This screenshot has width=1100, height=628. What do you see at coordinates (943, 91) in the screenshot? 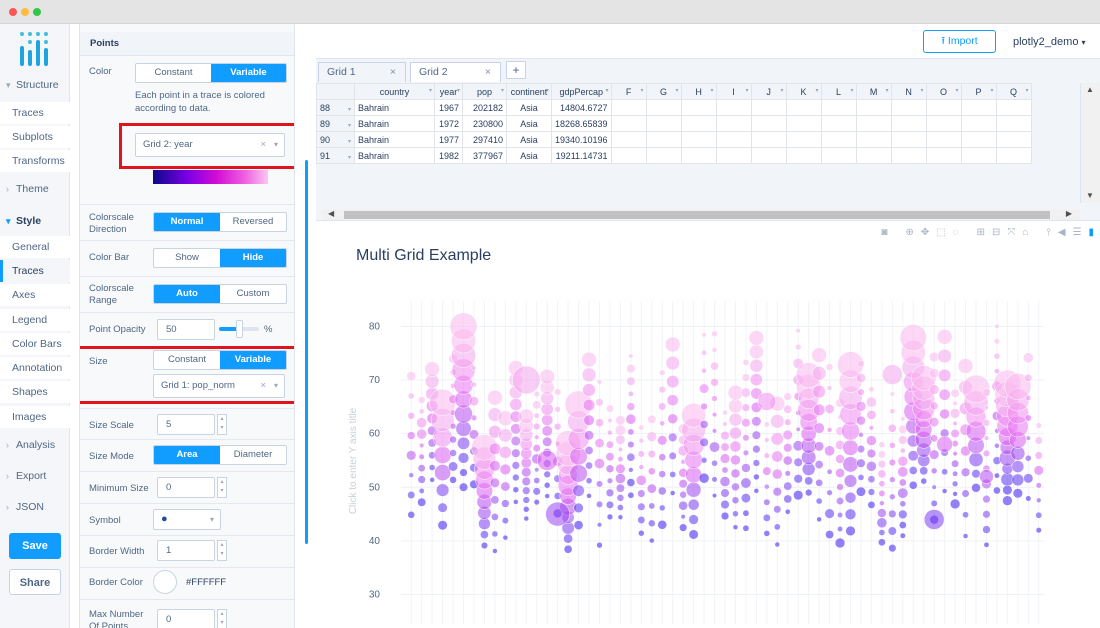
I see `column-header: O ▾` at bounding box center [943, 91].